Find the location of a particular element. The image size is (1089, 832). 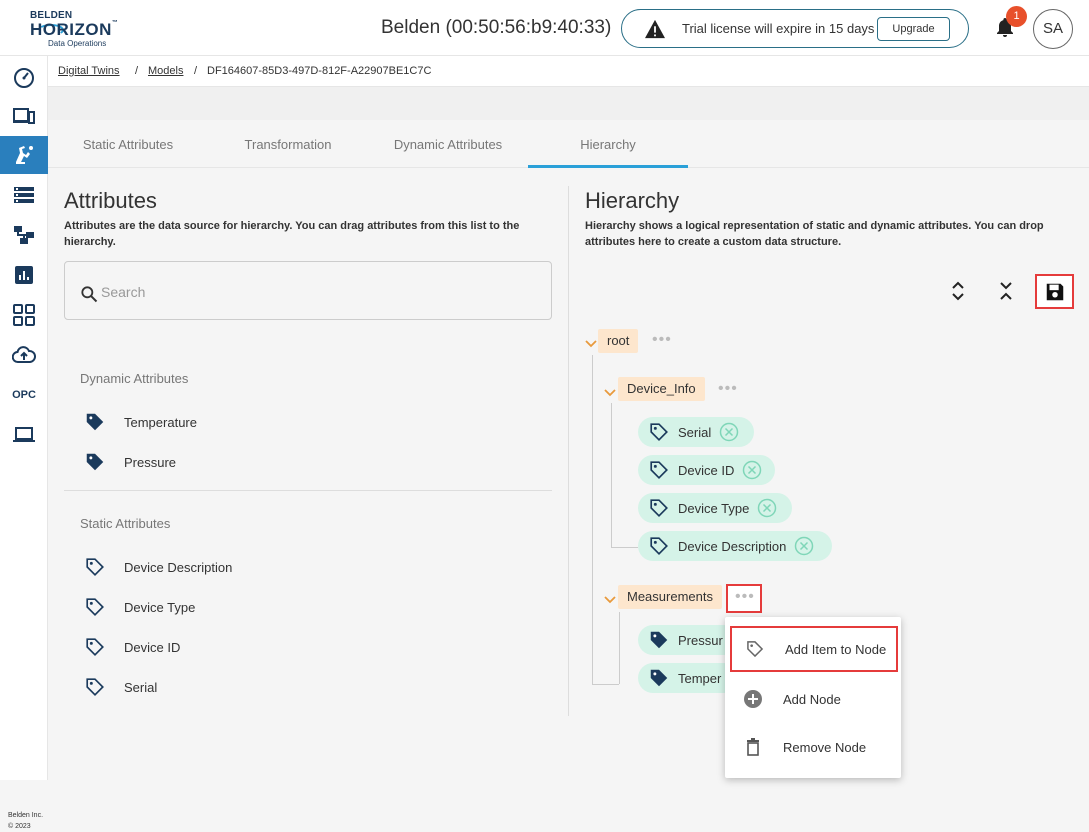

collapse-all-icon is located at coordinates (1006, 291).